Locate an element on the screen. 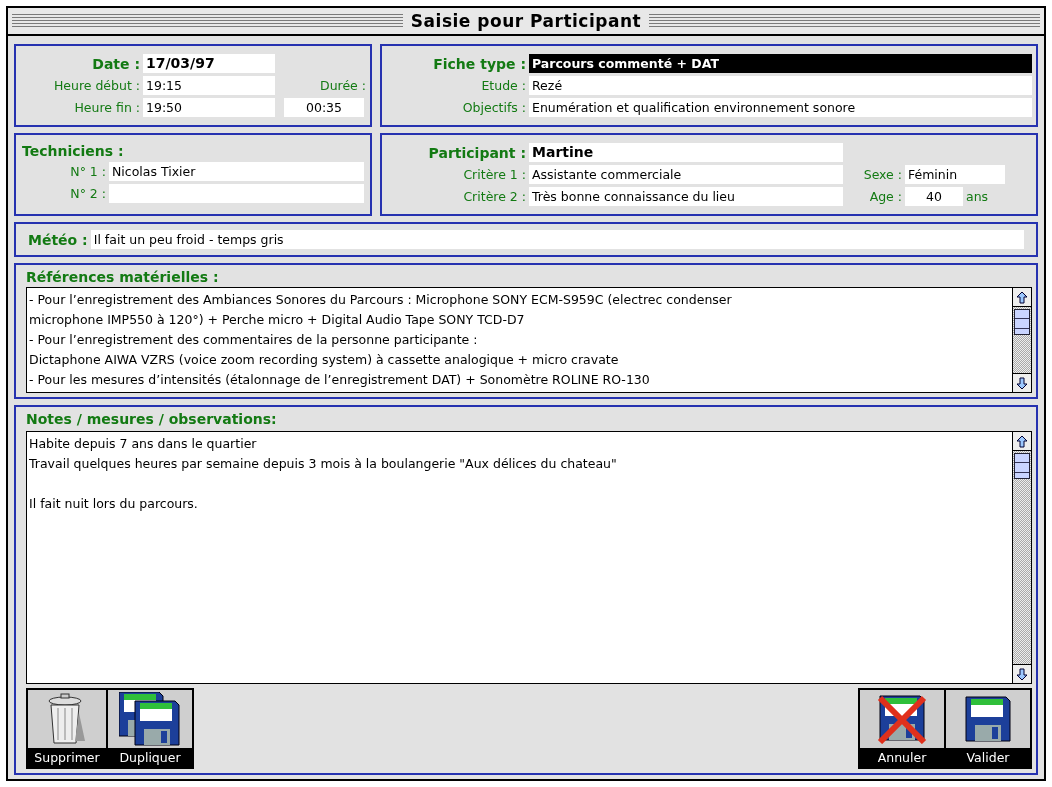 The width and height of the screenshot is (1052, 787). field-label: Date : is located at coordinates (115, 63).